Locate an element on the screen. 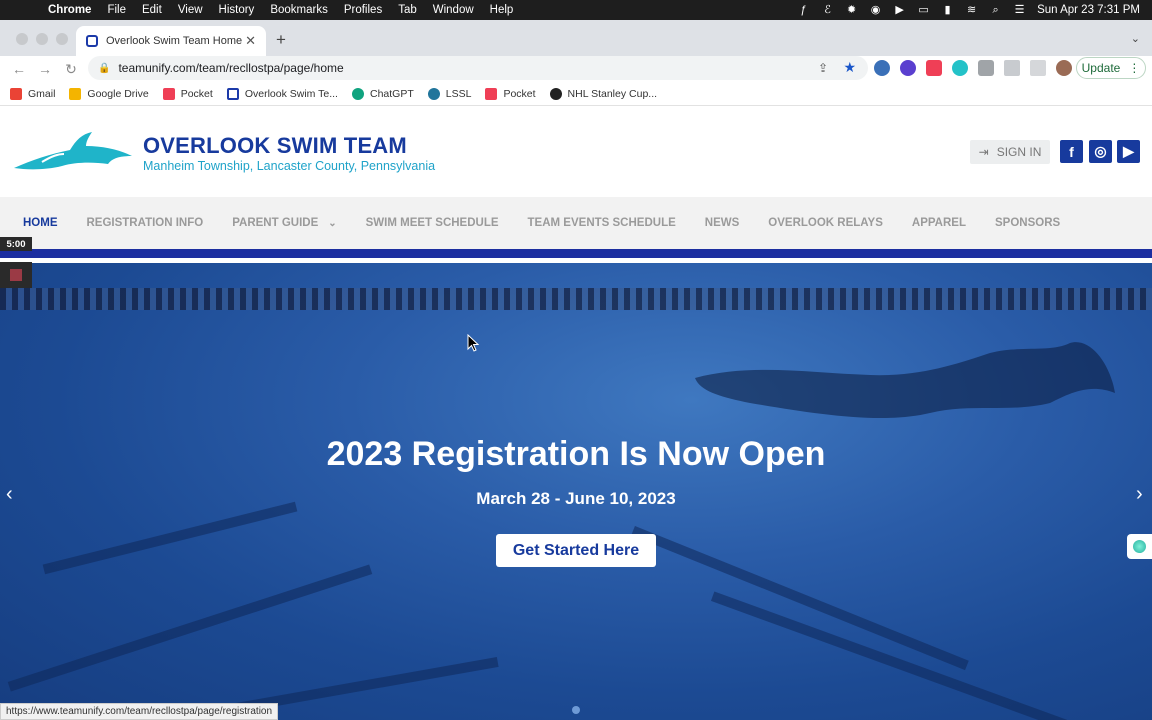  more-menu-icon: ⋮ is located at coordinates (1134, 68).